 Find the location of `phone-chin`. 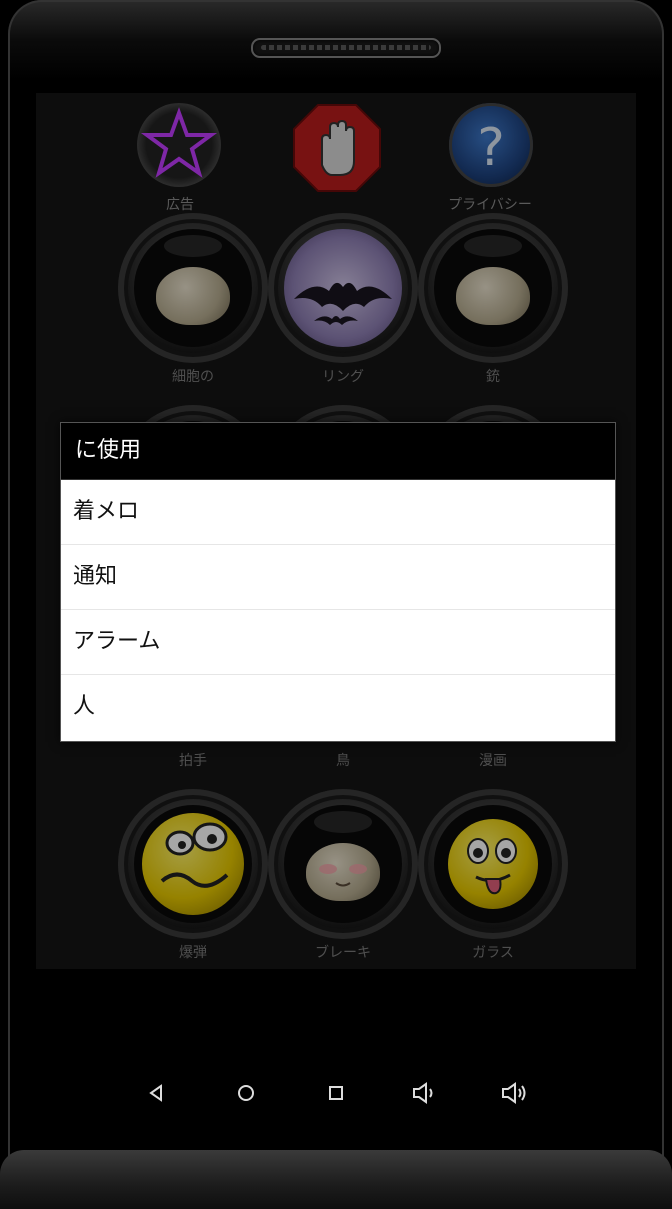

phone-chin is located at coordinates (336, 1179).